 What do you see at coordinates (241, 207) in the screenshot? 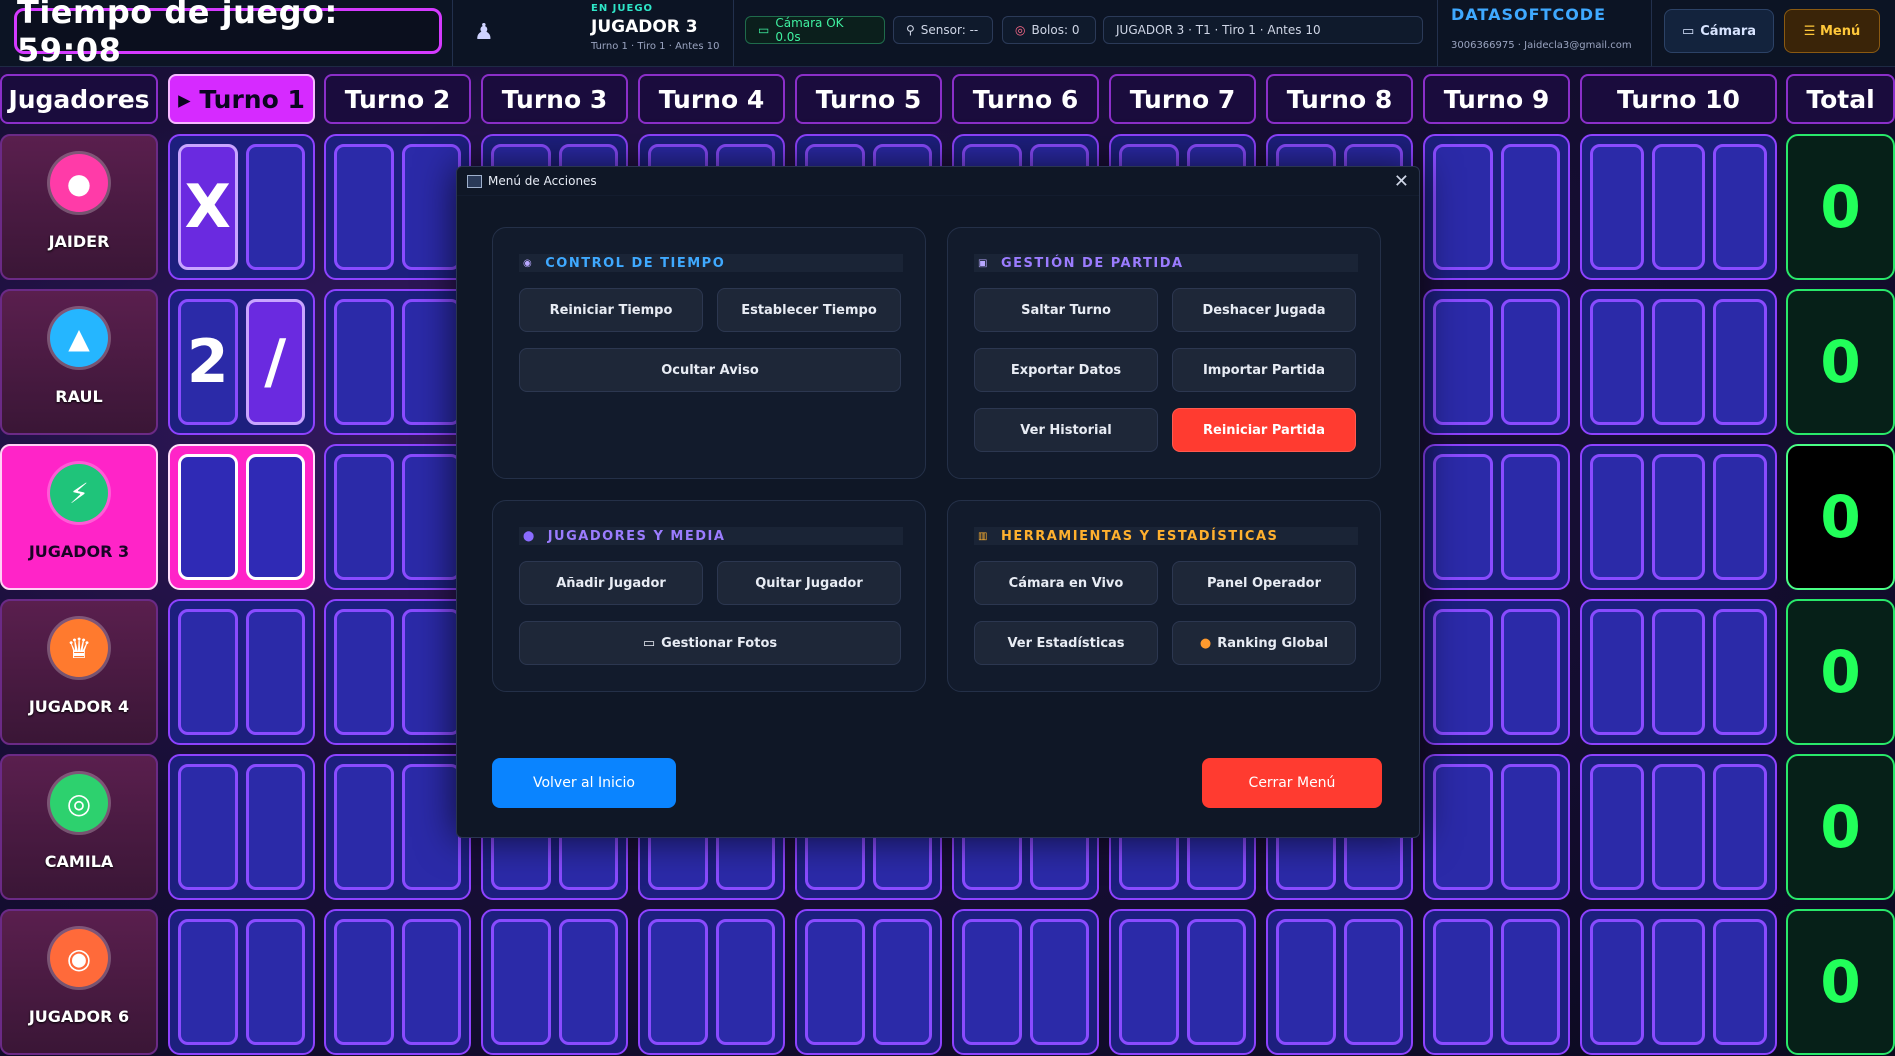
I see `frame-cell: X` at bounding box center [241, 207].